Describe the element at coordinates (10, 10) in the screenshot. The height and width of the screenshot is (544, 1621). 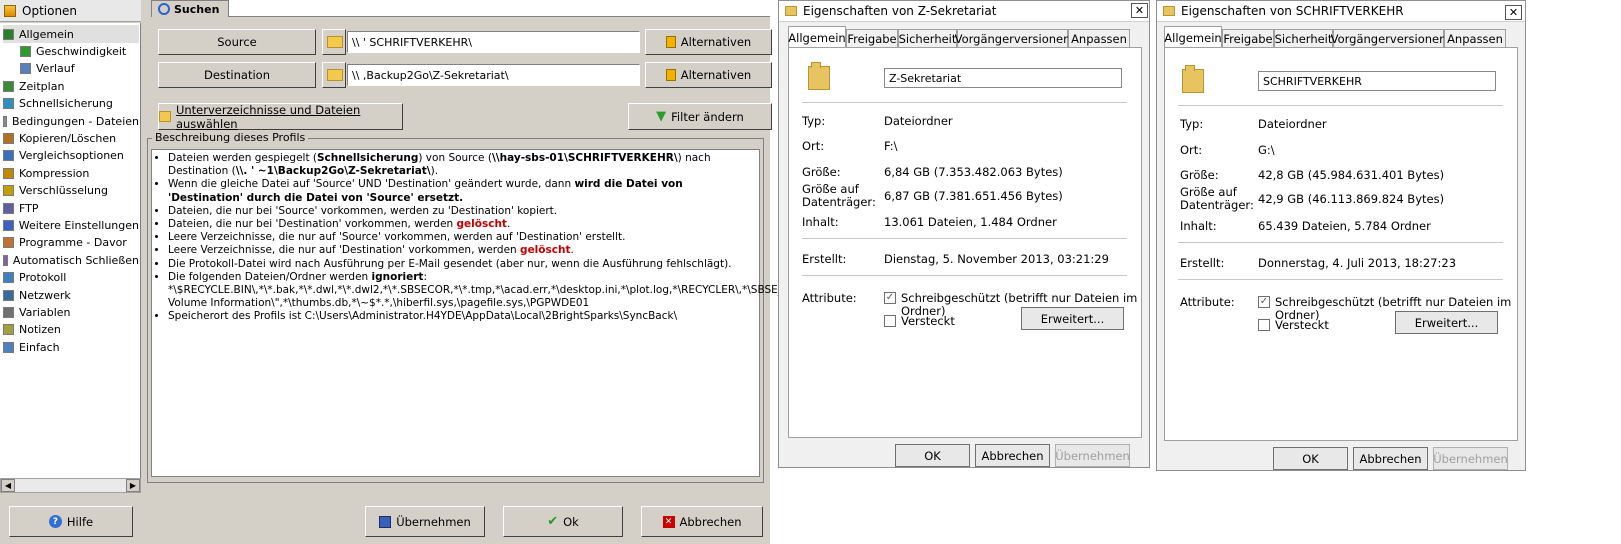
I see `options-icon` at that location.